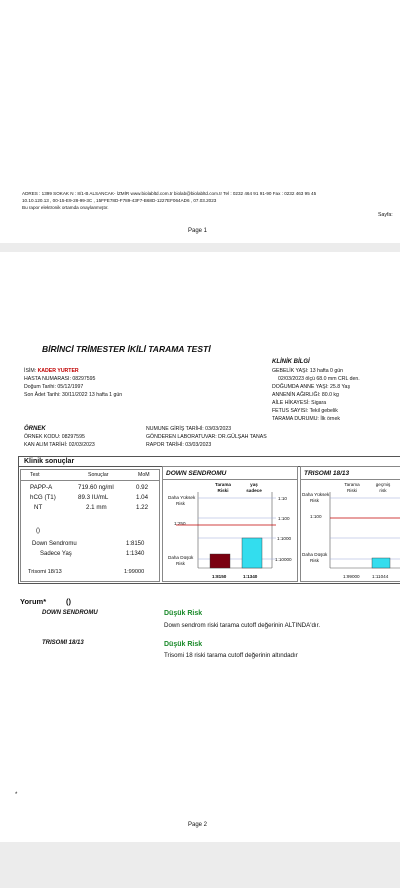  I want to click on sadece-yas-value: 1:1340, so click(135, 554).